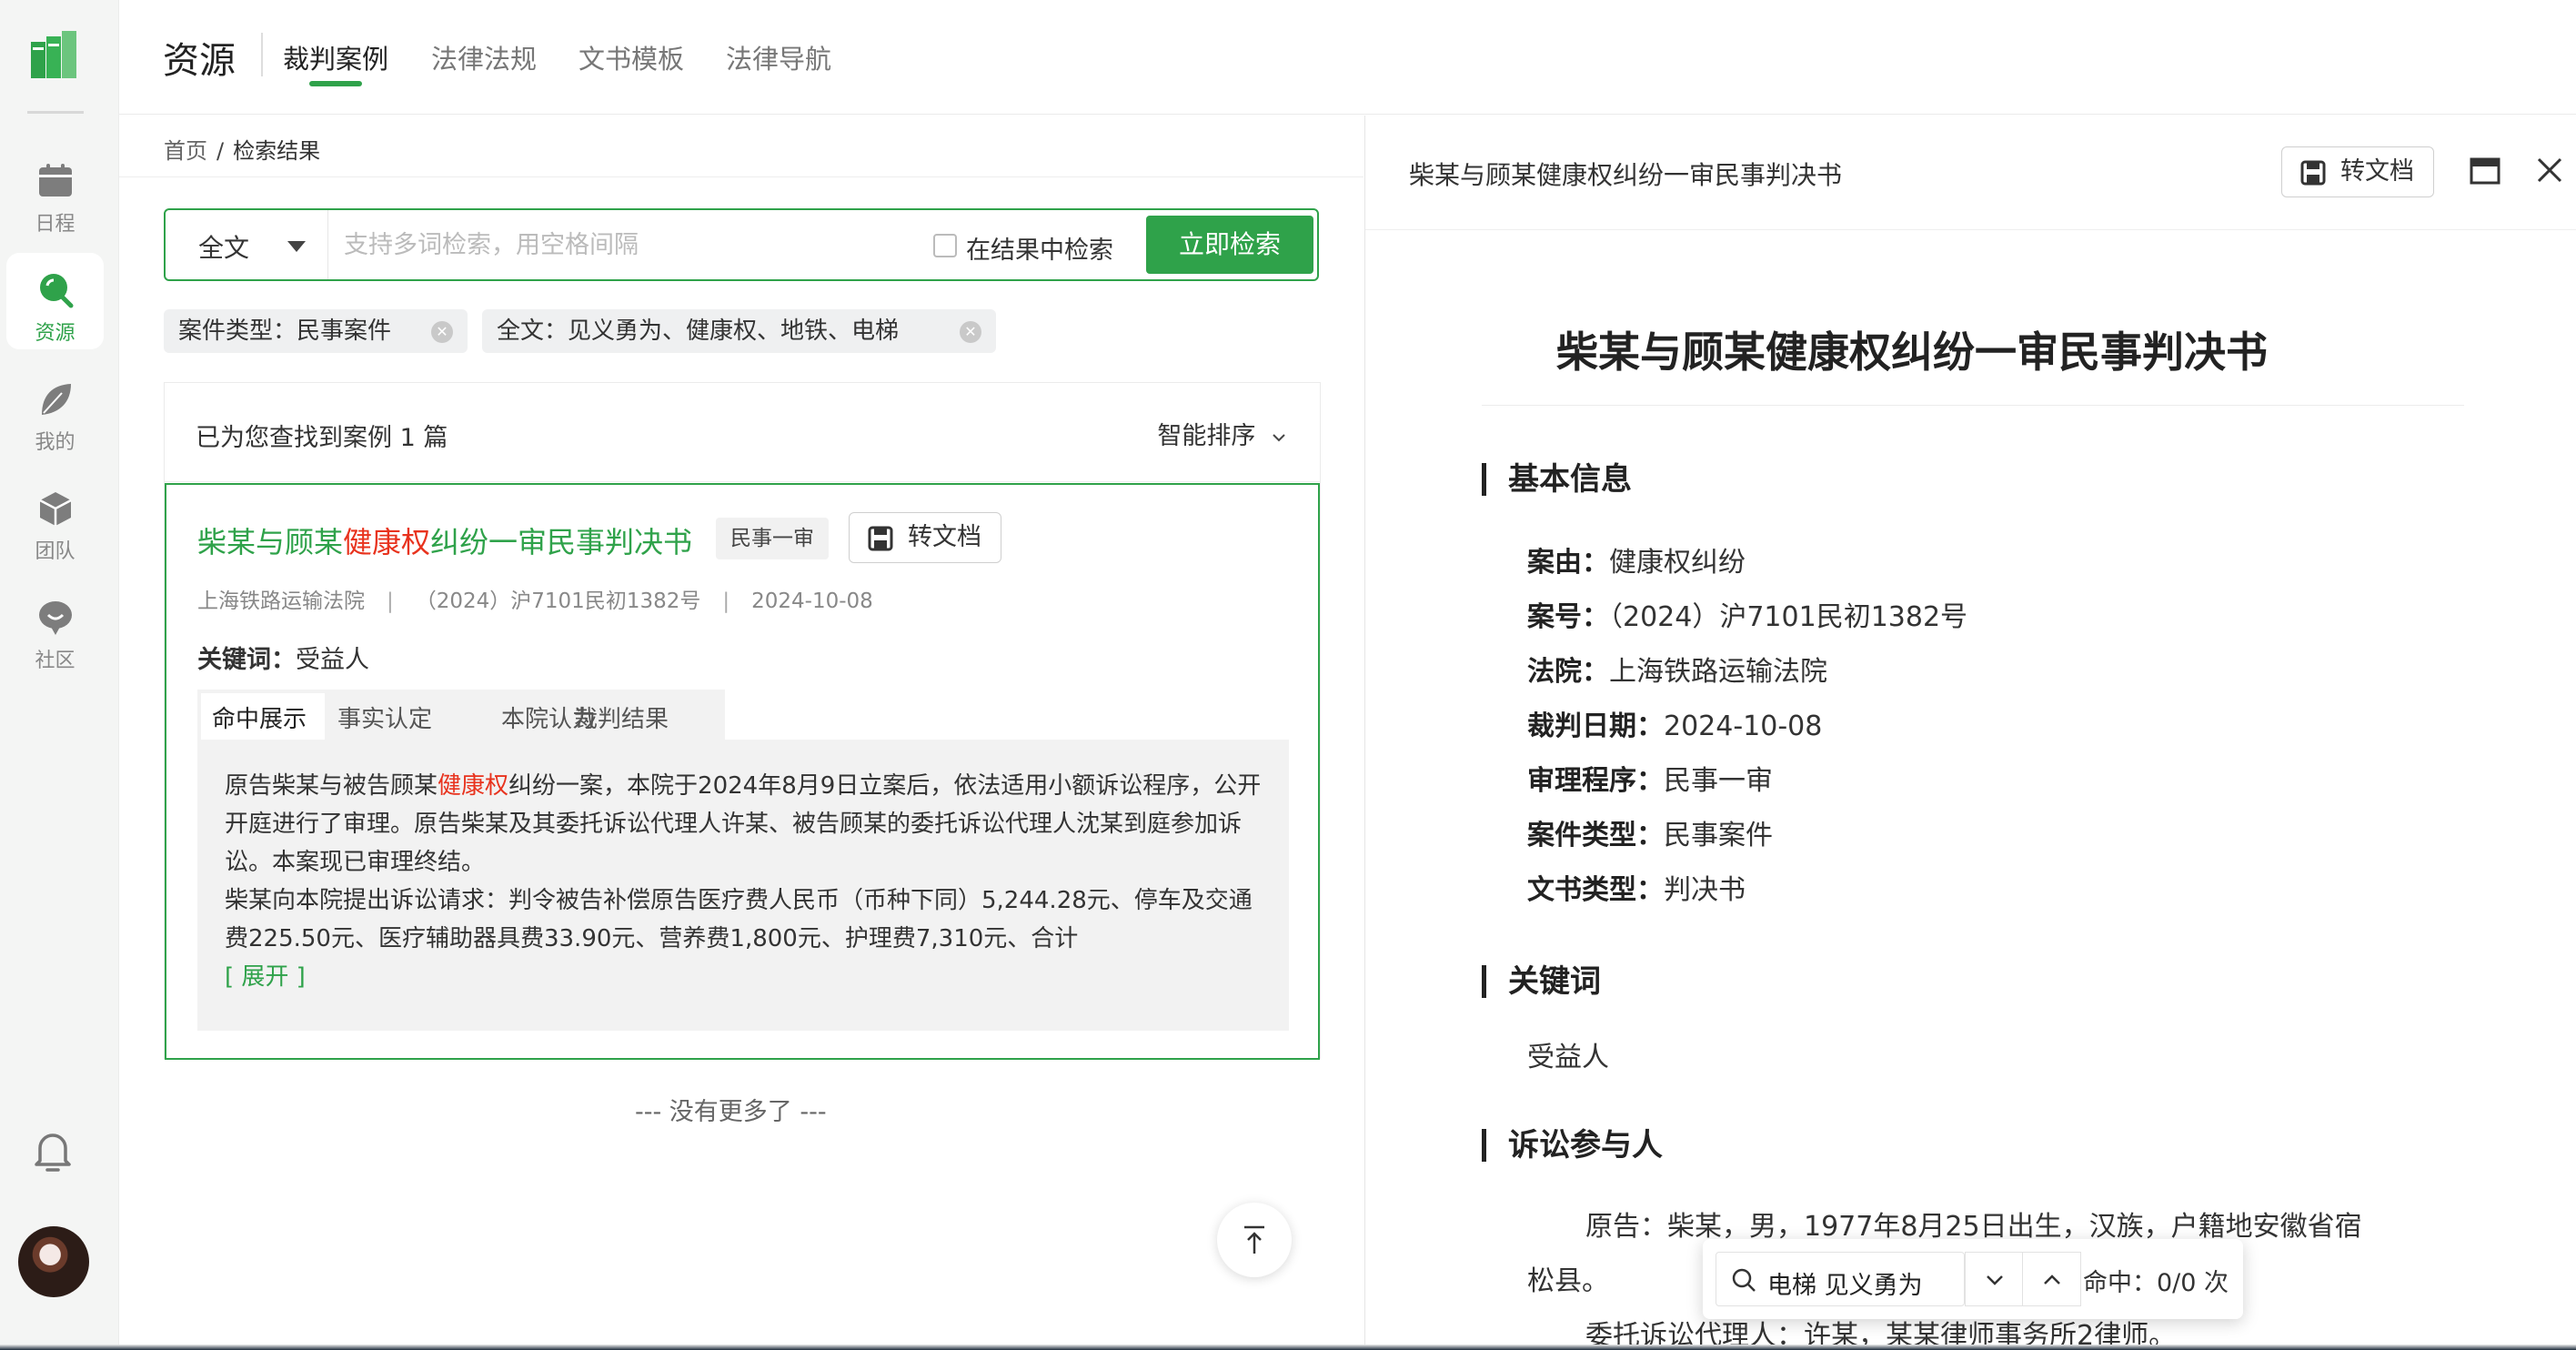  Describe the element at coordinates (223, 246) in the screenshot. I see `search-scope-select: 全文` at that location.